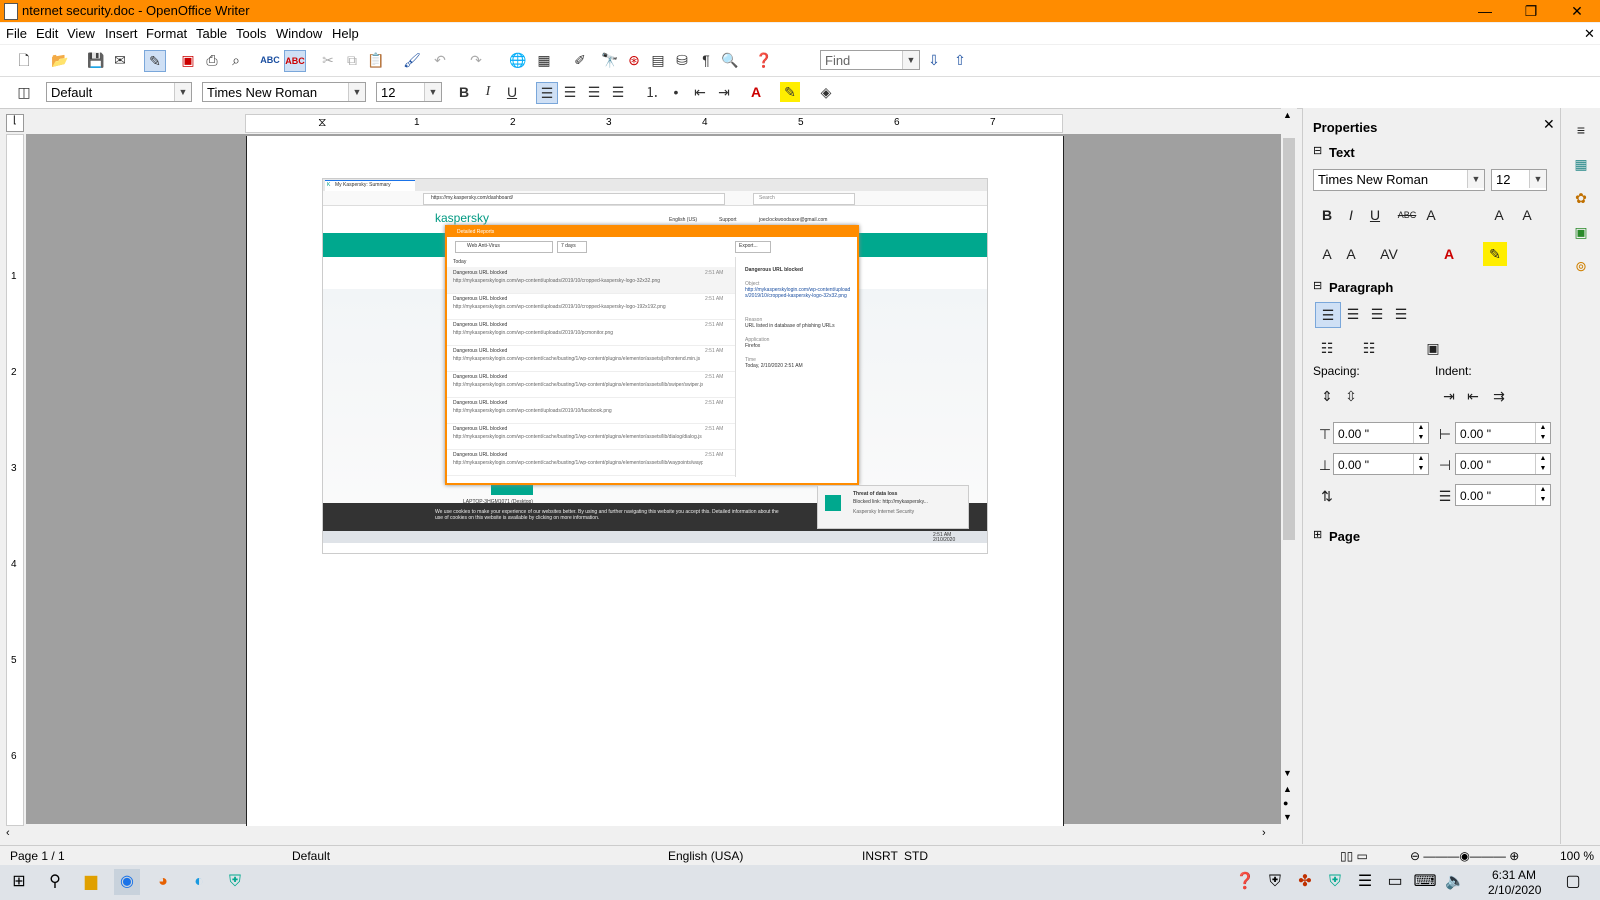 This screenshot has width=1600, height=900. I want to click on app-tray-icon: ✤, so click(1305, 882).